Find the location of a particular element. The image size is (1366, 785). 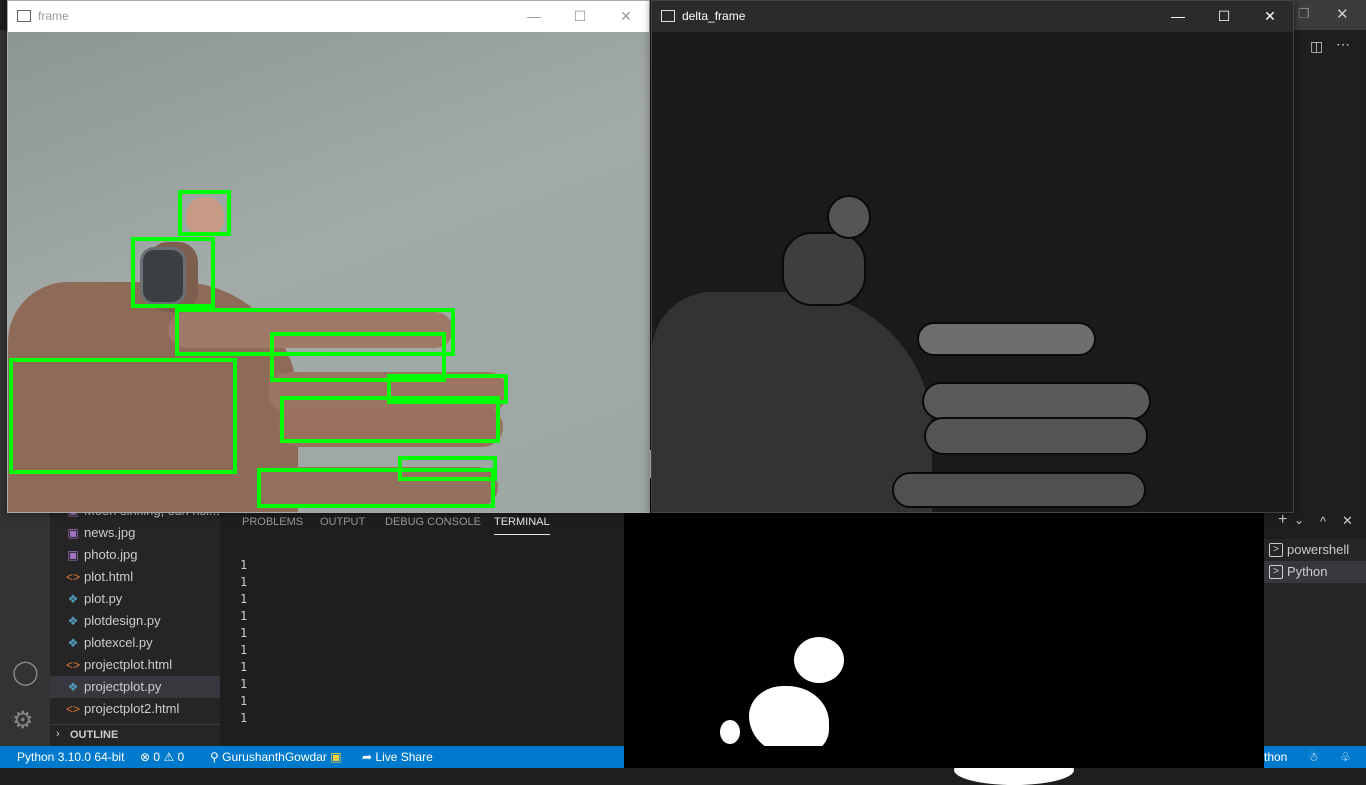

tab-debug-console: DEBUG CONSOLE is located at coordinates (433, 522).